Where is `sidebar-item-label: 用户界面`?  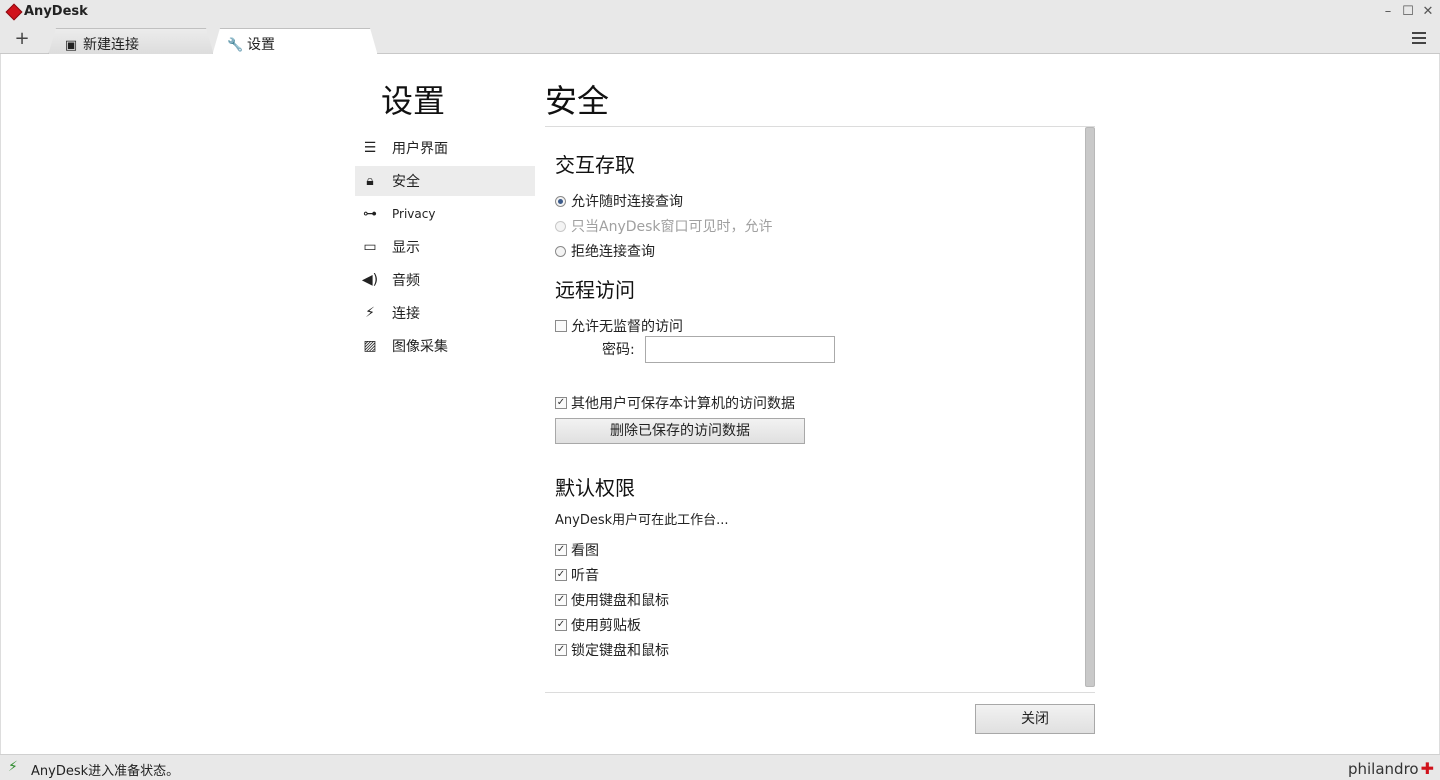 sidebar-item-label: 用户界面 is located at coordinates (420, 149).